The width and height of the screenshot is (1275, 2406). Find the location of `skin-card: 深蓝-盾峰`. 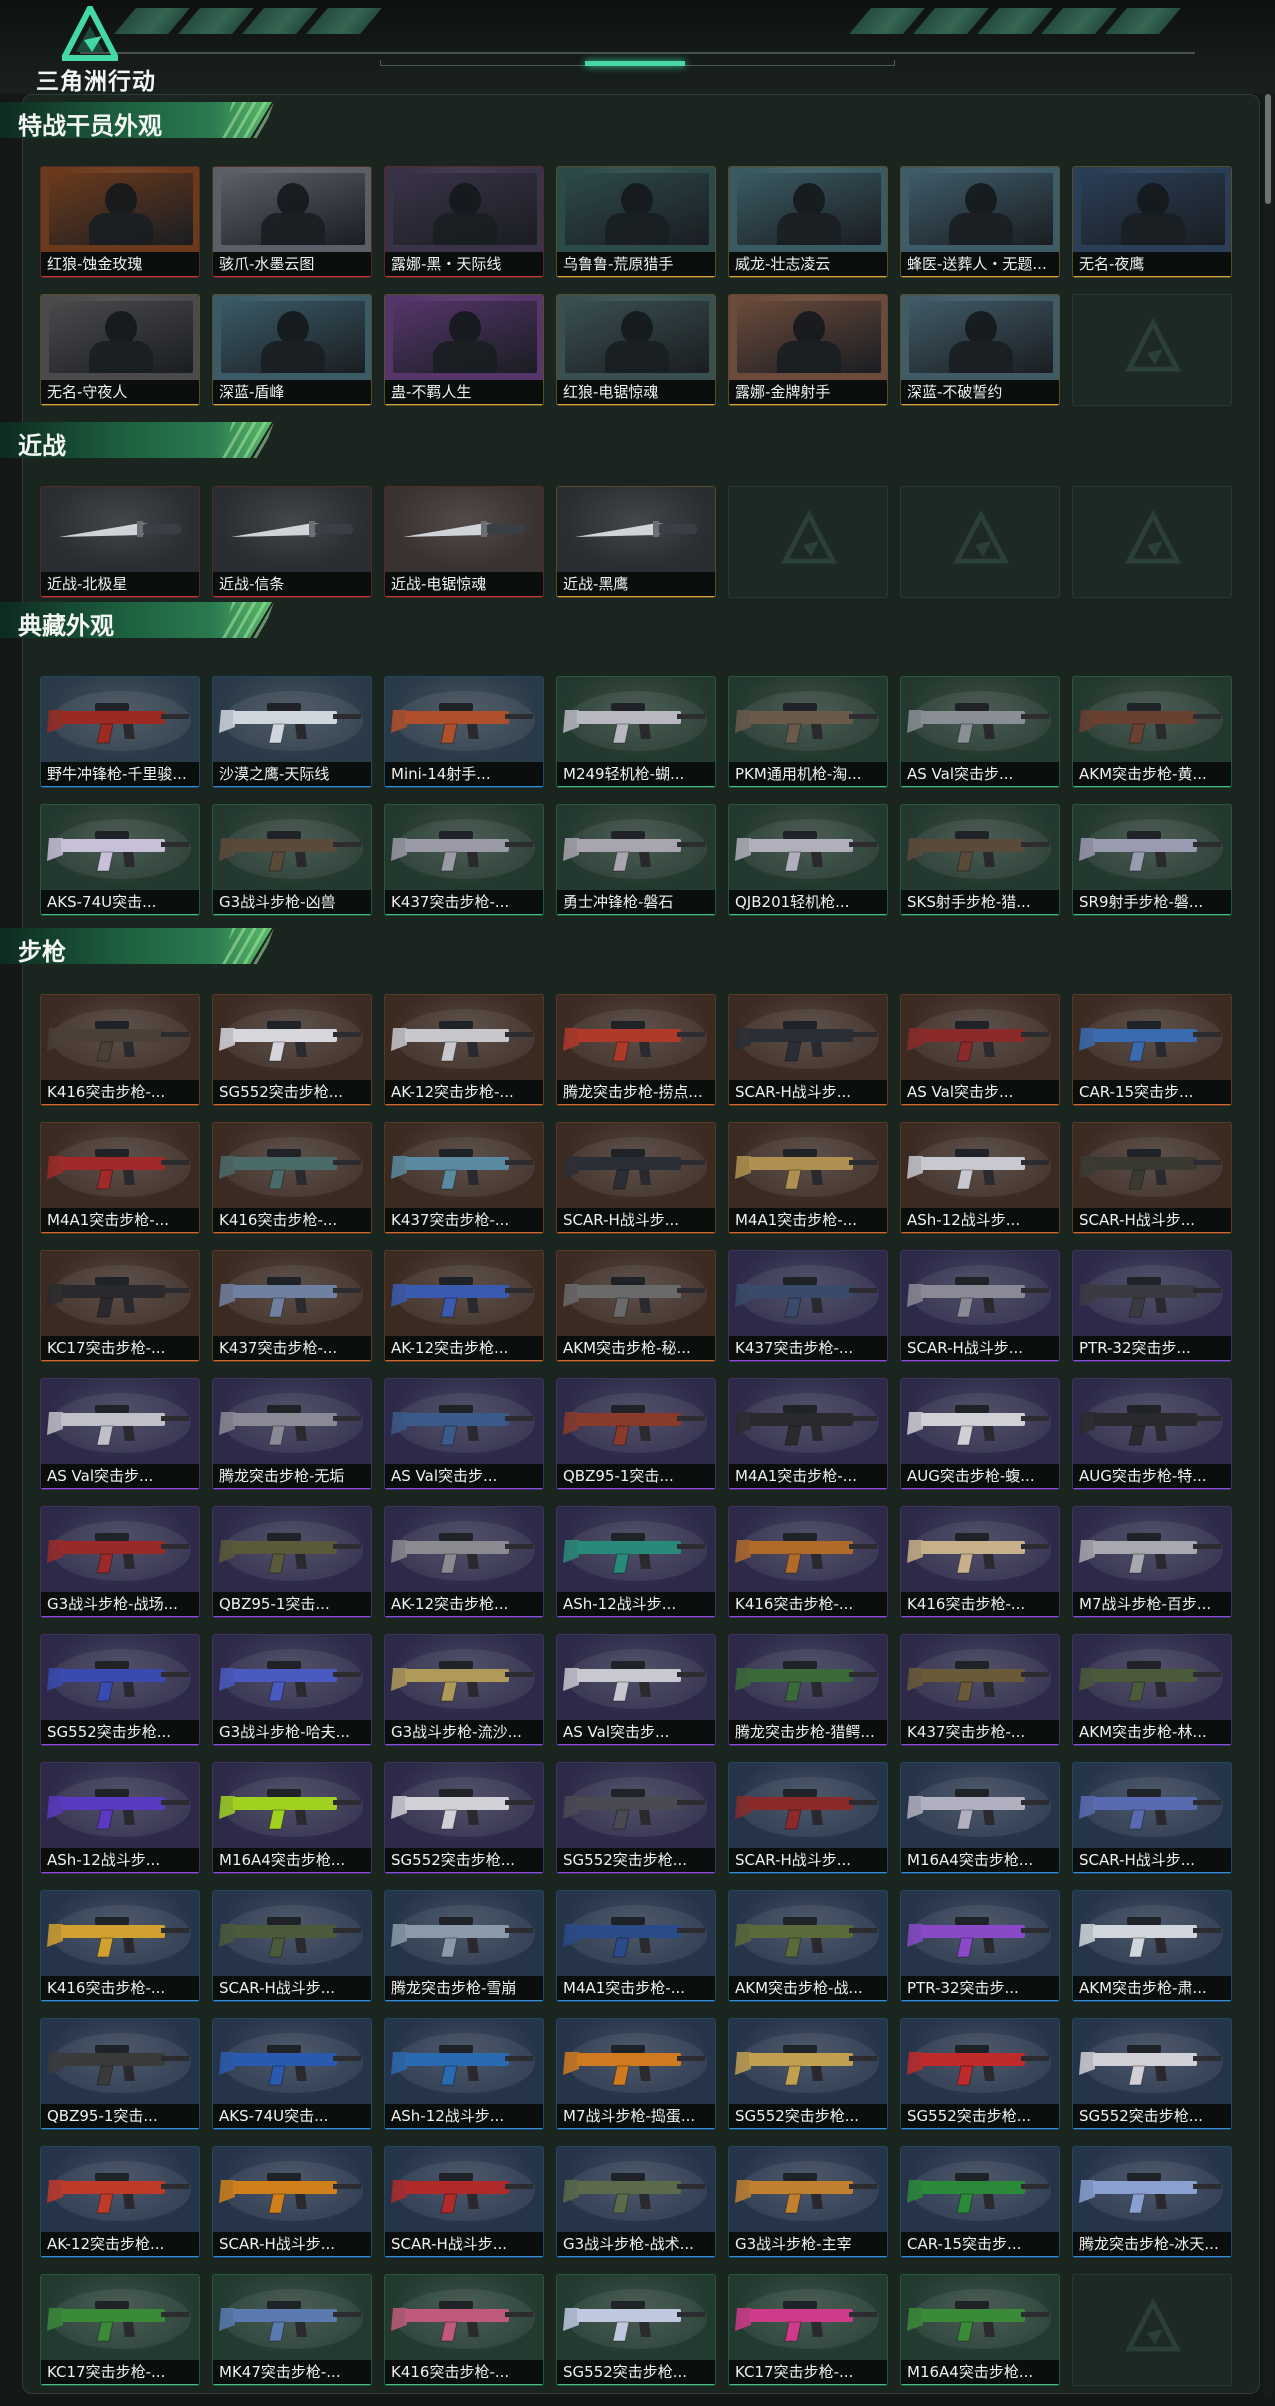

skin-card: 深蓝-盾峰 is located at coordinates (292, 350).